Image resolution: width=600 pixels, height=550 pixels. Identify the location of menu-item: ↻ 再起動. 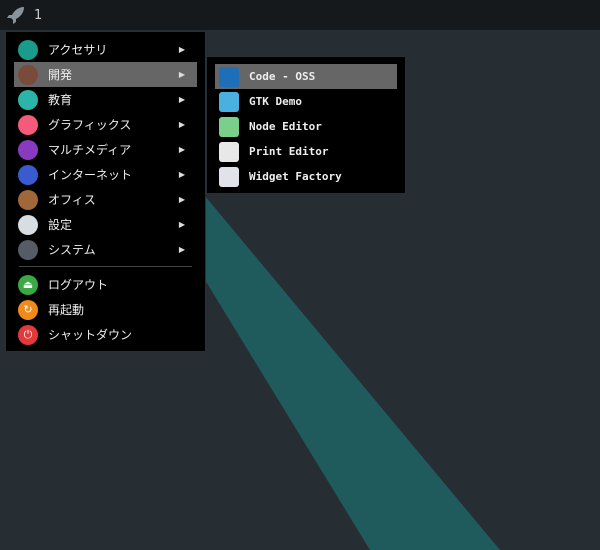
(105, 309).